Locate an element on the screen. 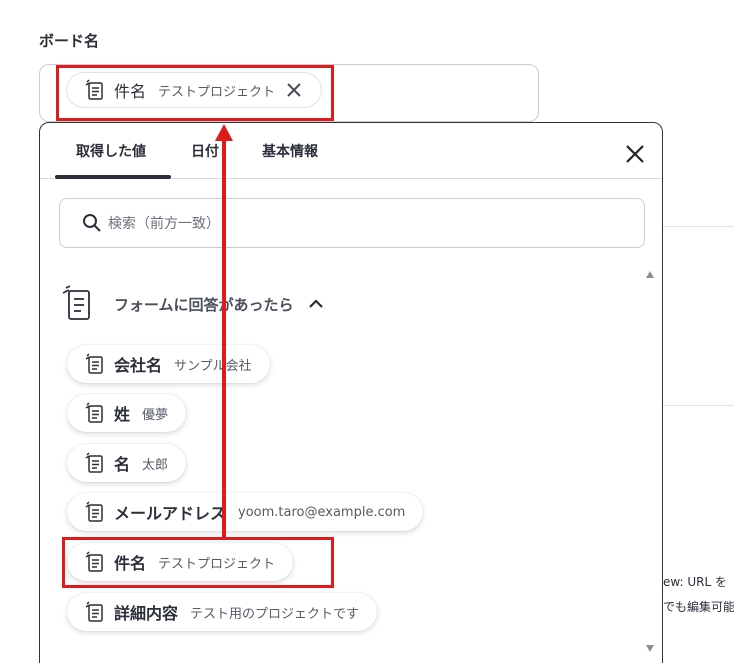 This screenshot has height=663, width=734. tab-date: 日付 is located at coordinates (205, 151).